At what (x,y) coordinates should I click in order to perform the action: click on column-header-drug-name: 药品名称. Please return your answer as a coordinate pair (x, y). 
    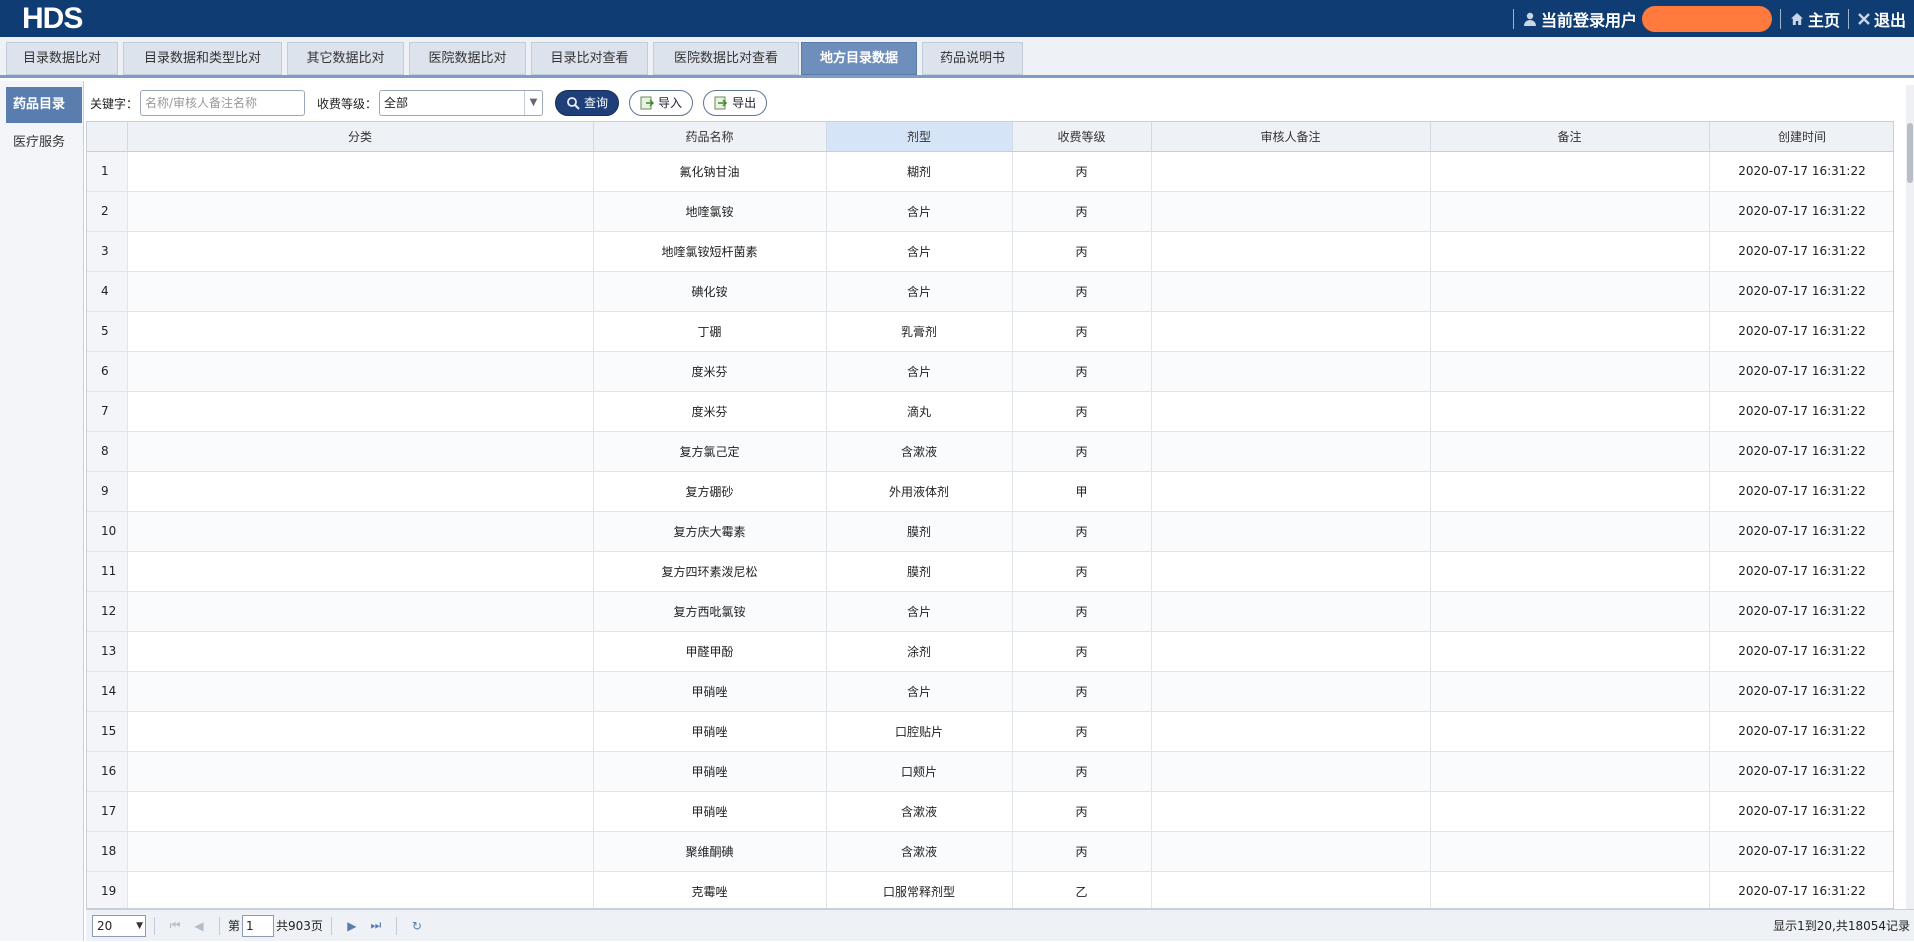
    Looking at the image, I should click on (710, 137).